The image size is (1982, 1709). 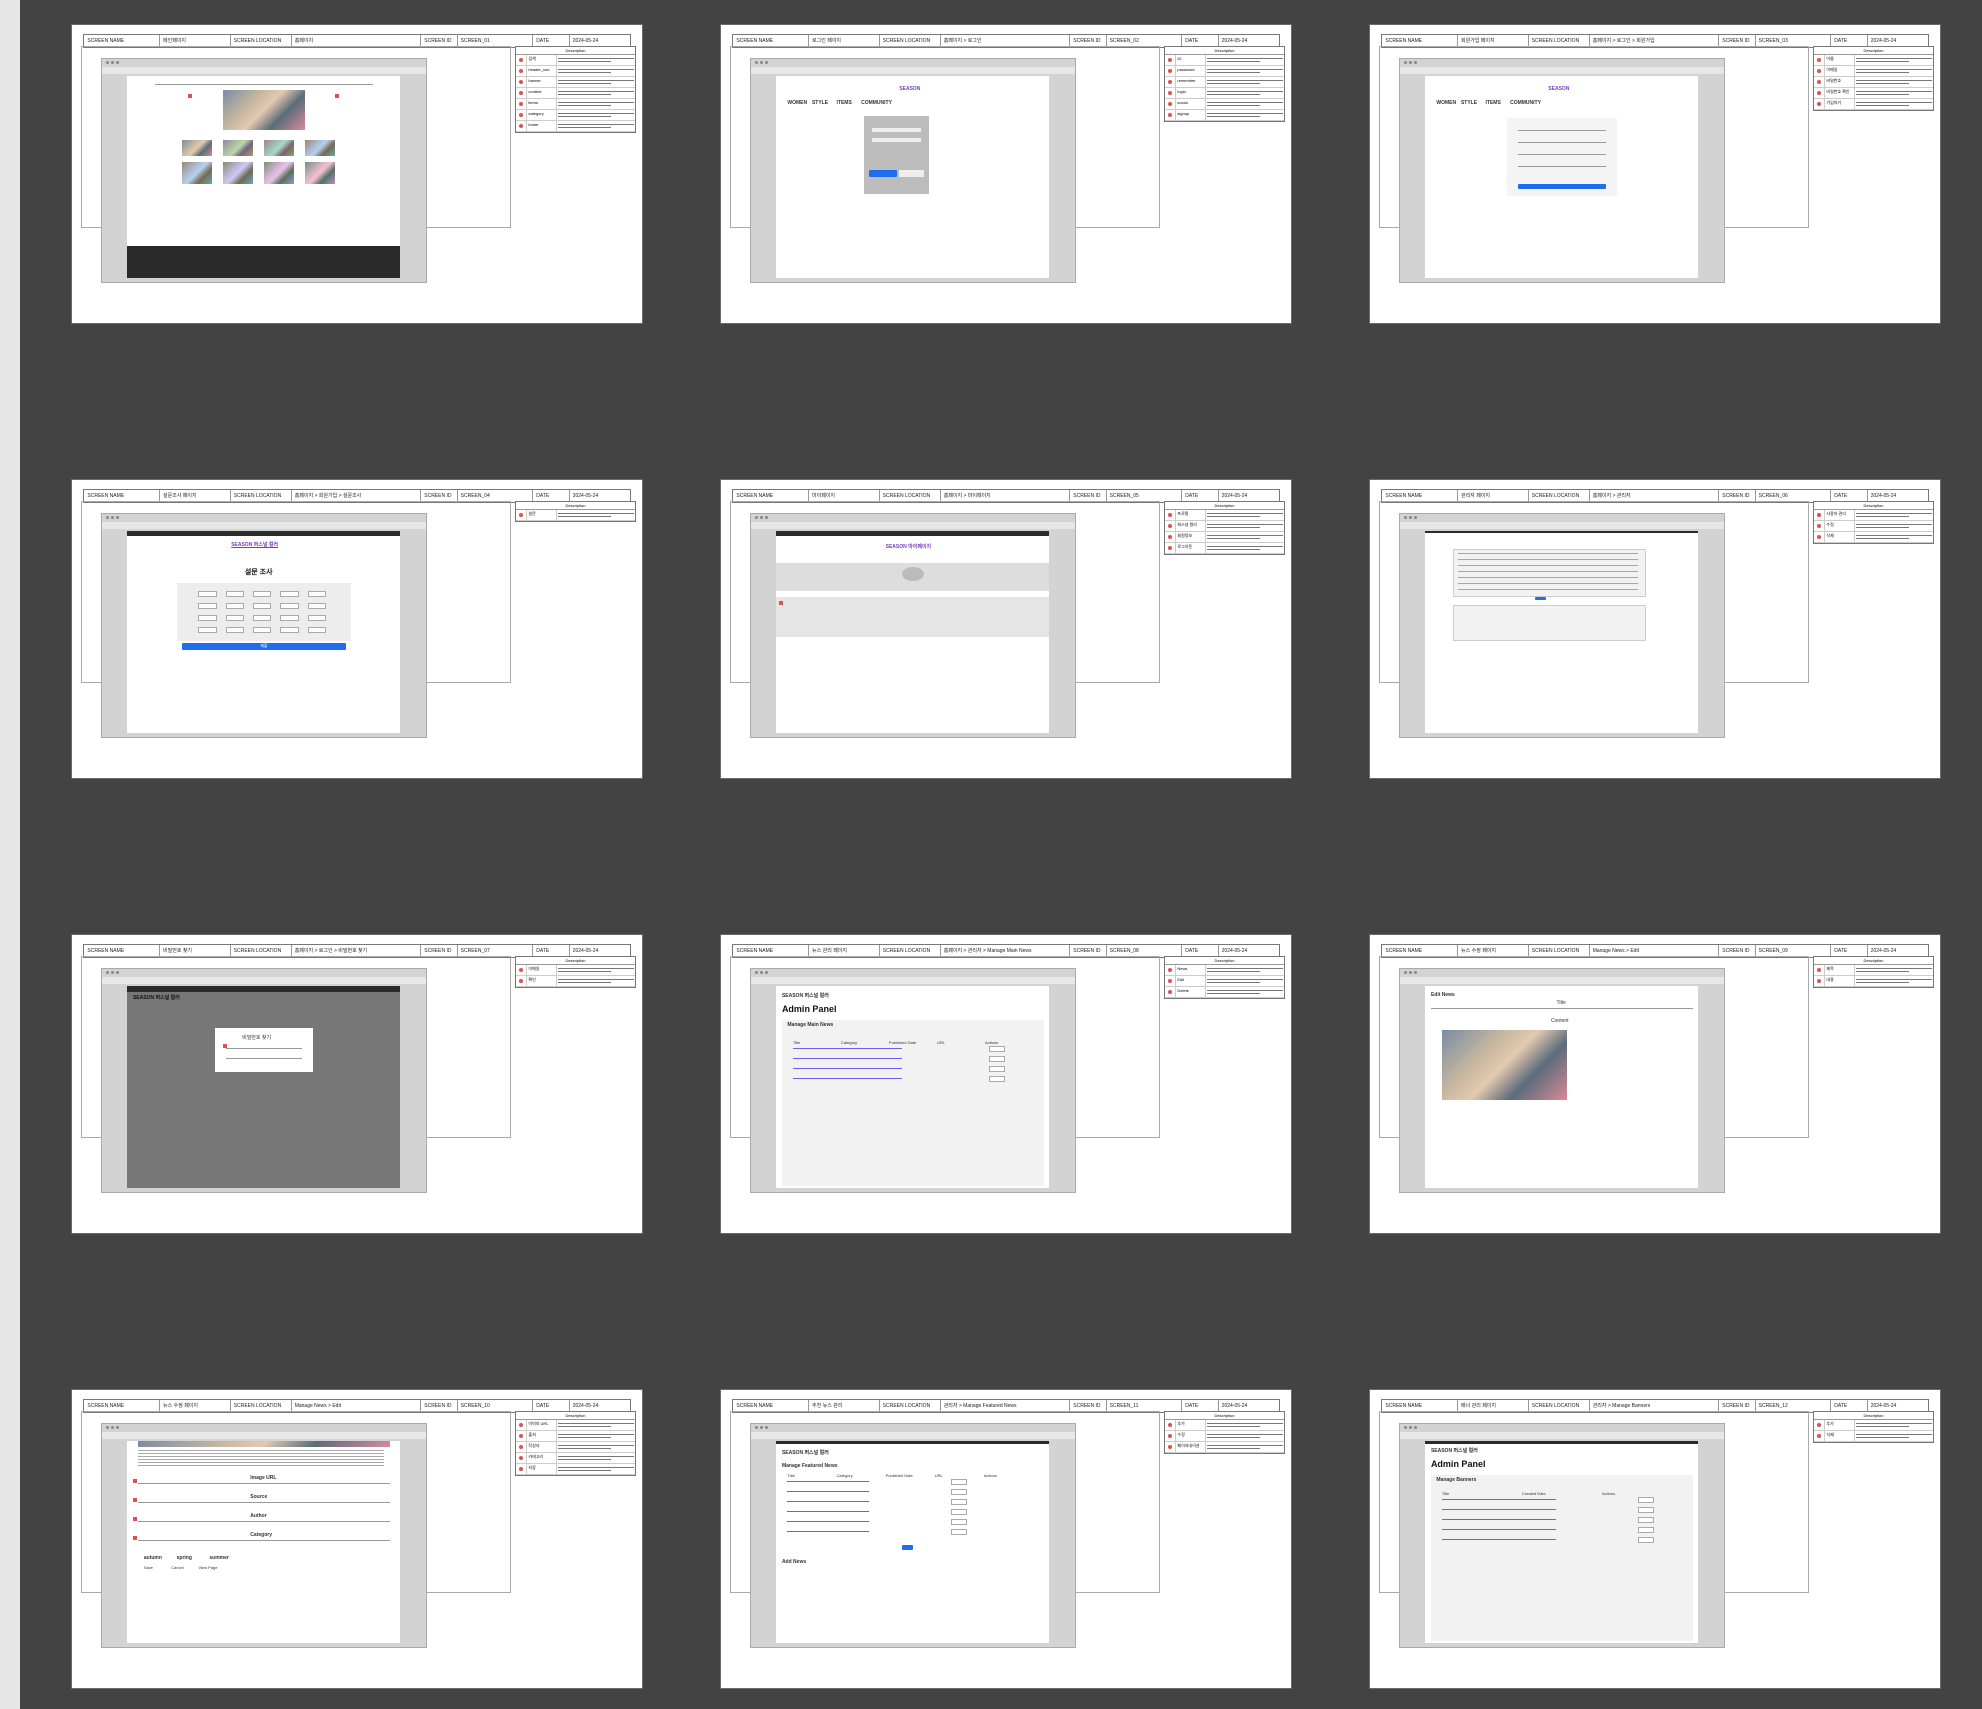 I want to click on join-button, so click(x=1562, y=186).